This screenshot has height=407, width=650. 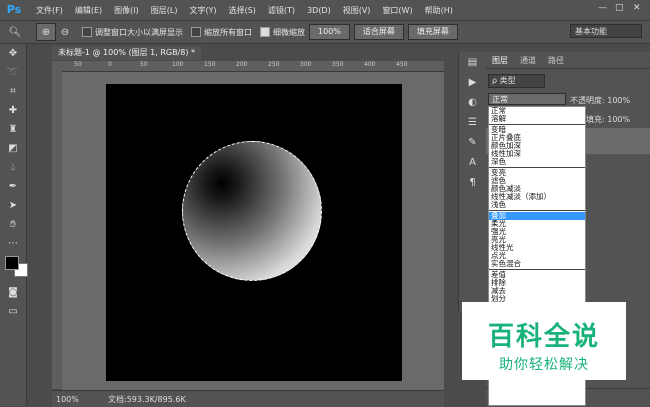 What do you see at coordinates (248, 398) in the screenshot?
I see `status-bar: 100% 文档:593.3K/895.6K` at bounding box center [248, 398].